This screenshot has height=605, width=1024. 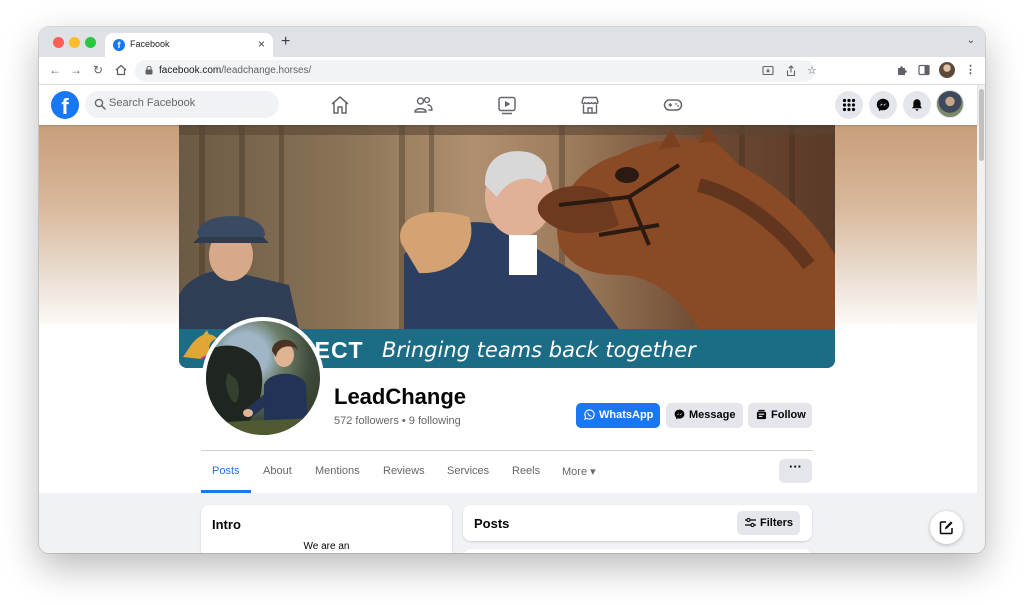 What do you see at coordinates (812, 70) in the screenshot?
I see `bookmark-star-icon: ☆` at bounding box center [812, 70].